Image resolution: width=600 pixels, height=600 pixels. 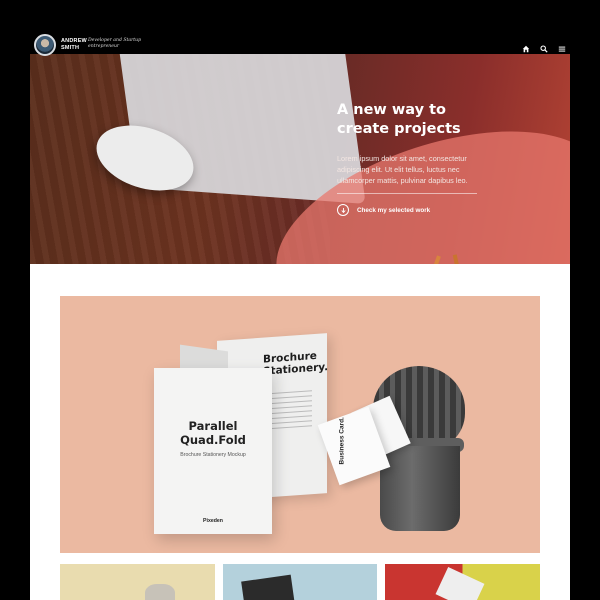 What do you see at coordinates (526, 46) in the screenshot?
I see `home-icon` at bounding box center [526, 46].